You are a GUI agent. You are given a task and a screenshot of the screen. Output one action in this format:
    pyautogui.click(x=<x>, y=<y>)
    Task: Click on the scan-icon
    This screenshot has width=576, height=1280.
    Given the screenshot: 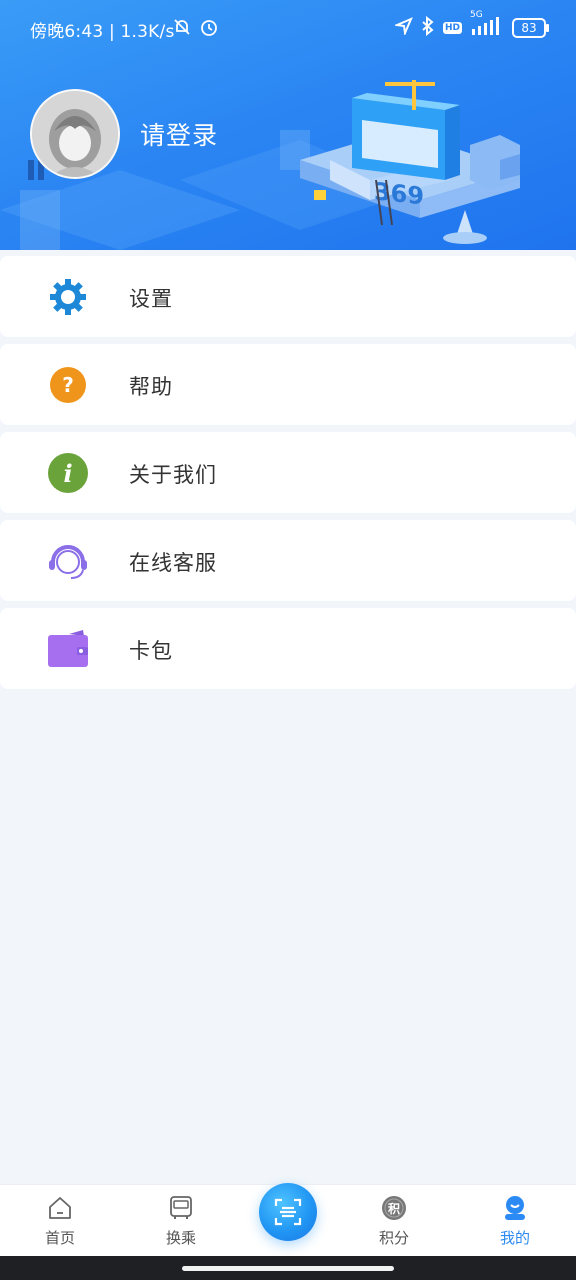 What is the action you would take?
    pyautogui.click(x=288, y=1212)
    